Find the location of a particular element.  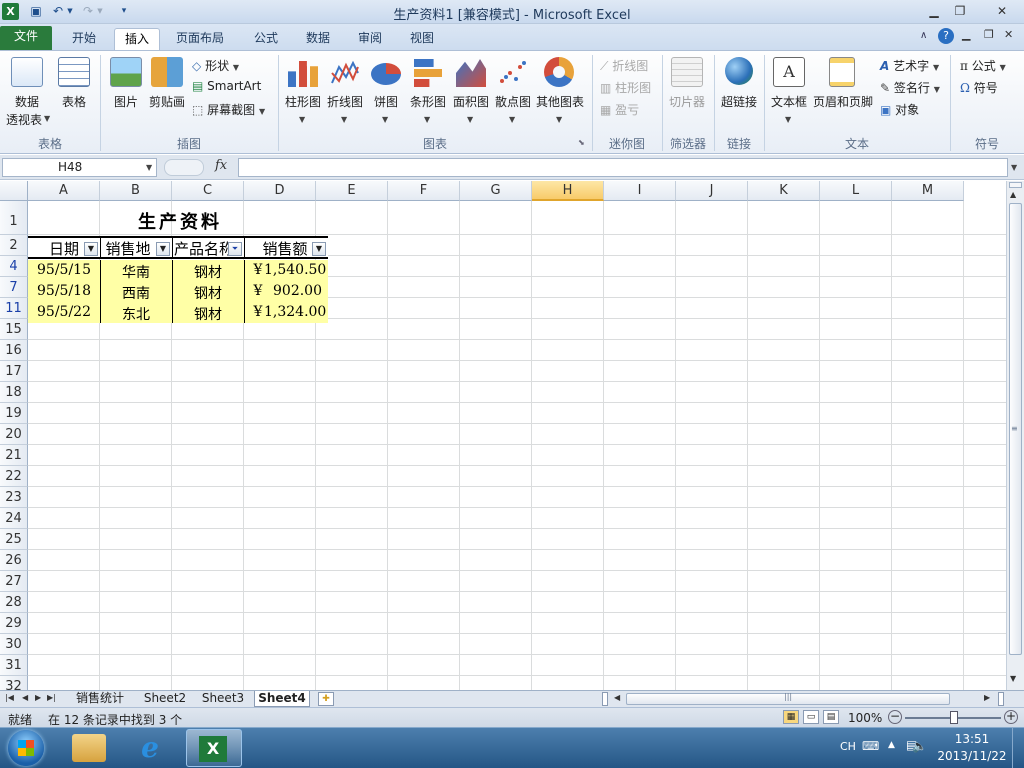

clipart-button: 剪贴画 is located at coordinates (167, 93).